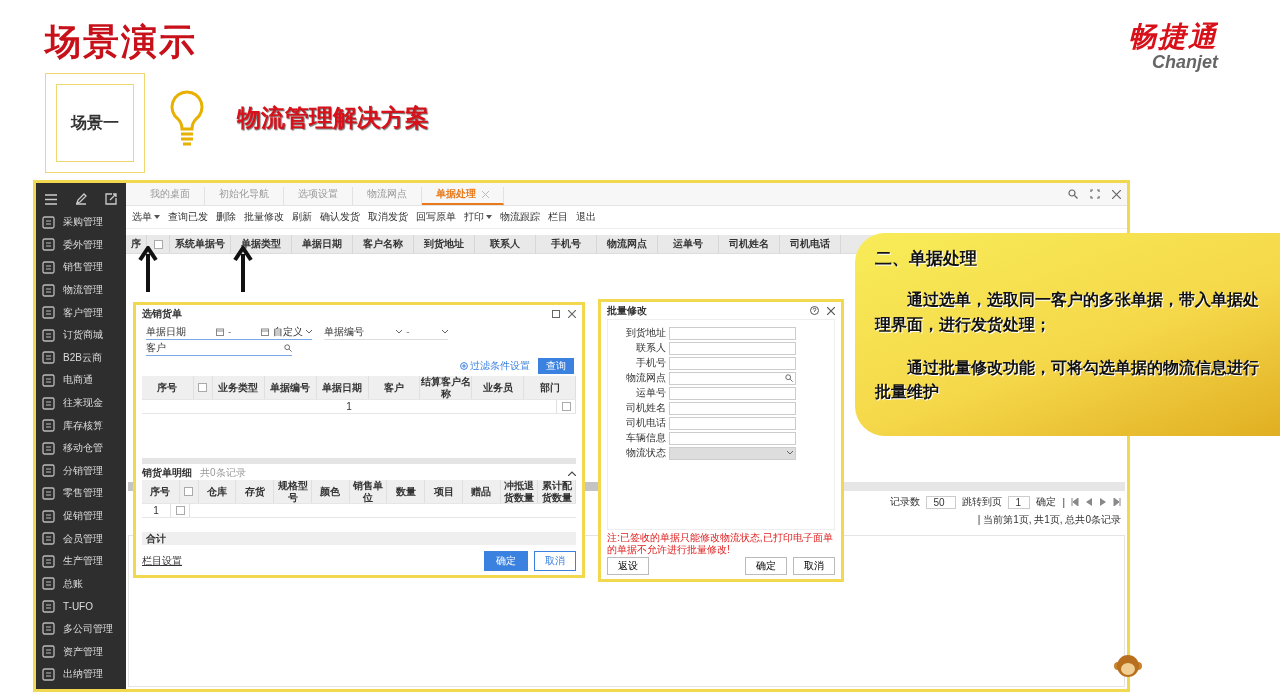 This screenshot has height=697, width=1280. What do you see at coordinates (81, 380) in the screenshot?
I see `sidebar-item: 电商通` at bounding box center [81, 380].